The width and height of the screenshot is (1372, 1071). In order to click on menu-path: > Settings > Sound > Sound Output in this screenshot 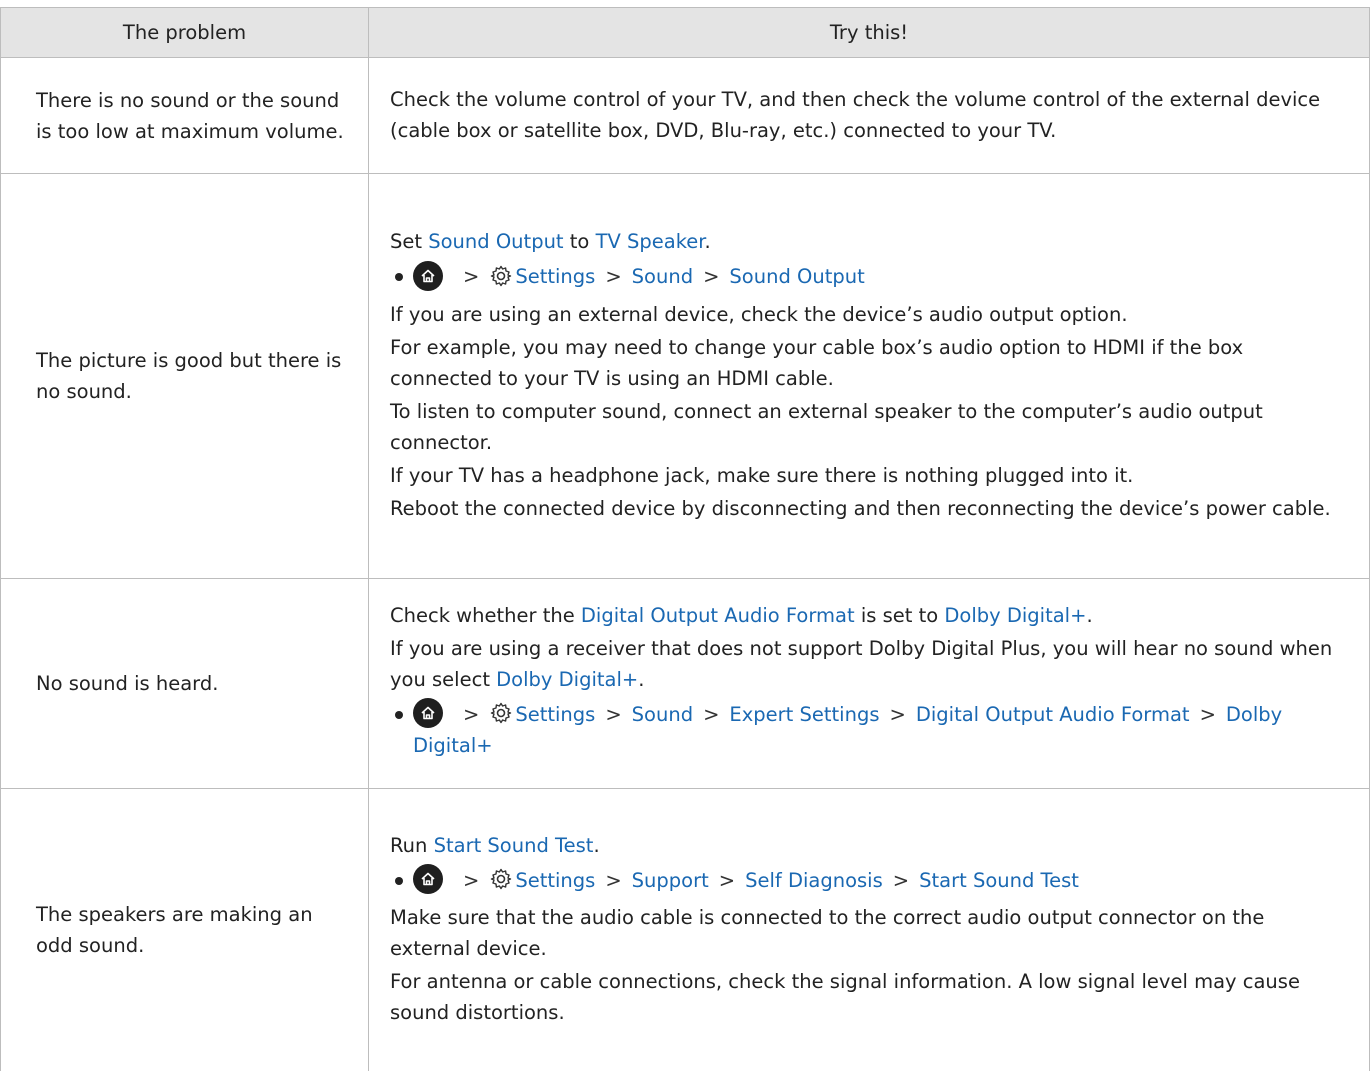, I will do `click(865, 276)`.